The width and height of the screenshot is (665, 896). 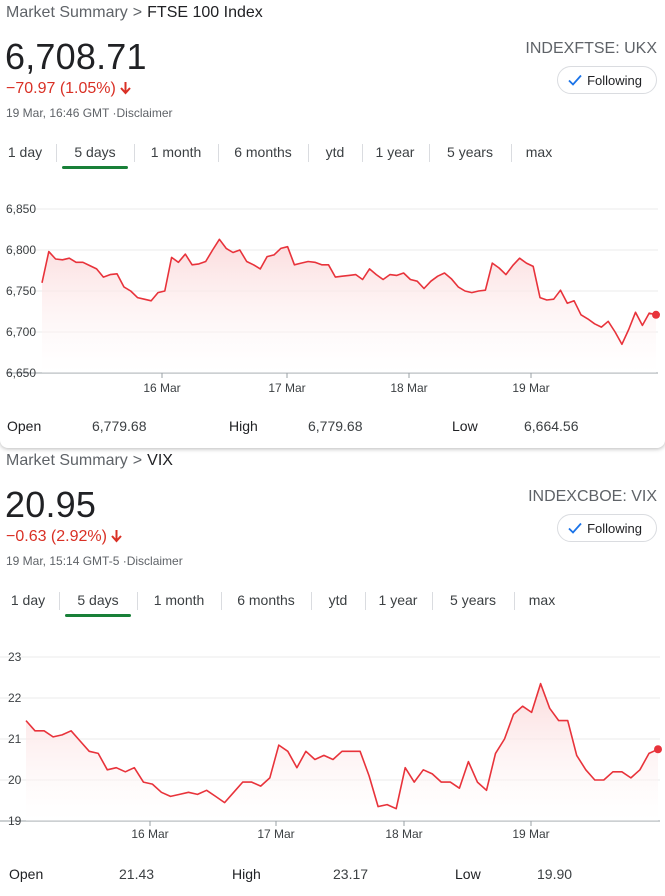 What do you see at coordinates (21, 209) in the screenshot?
I see `y-tick-label: 6,850` at bounding box center [21, 209].